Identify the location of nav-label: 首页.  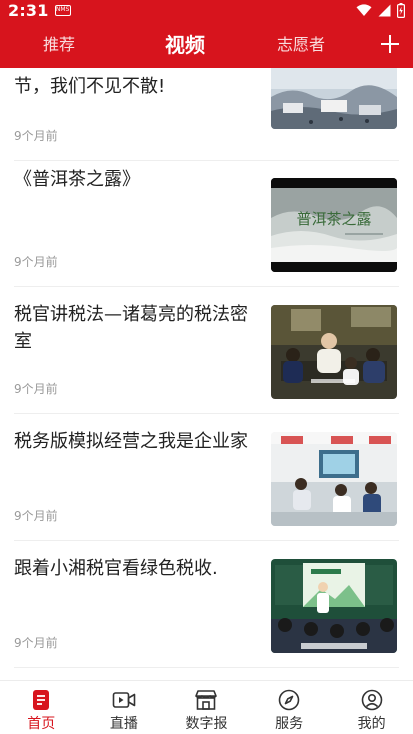
(41, 724).